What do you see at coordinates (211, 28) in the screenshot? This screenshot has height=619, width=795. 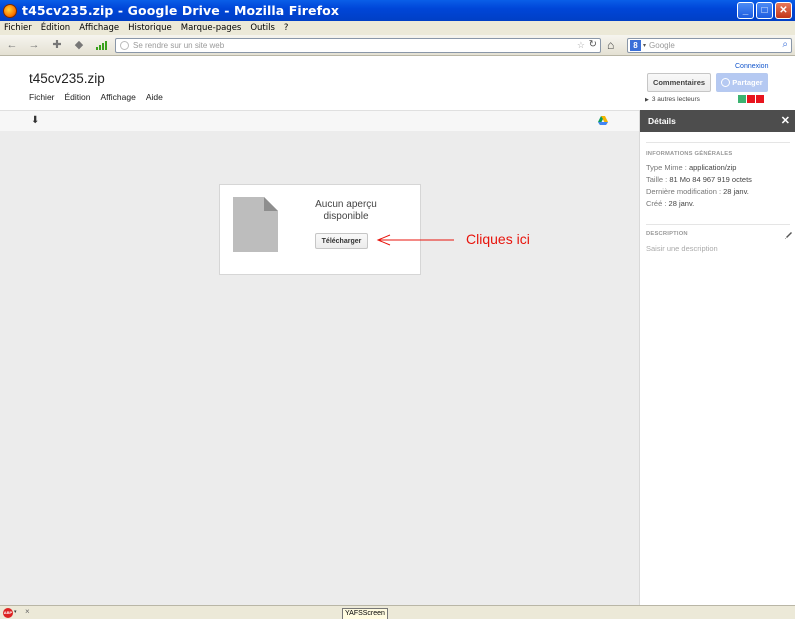 I see `menu-marque-pages: Marque-pages` at bounding box center [211, 28].